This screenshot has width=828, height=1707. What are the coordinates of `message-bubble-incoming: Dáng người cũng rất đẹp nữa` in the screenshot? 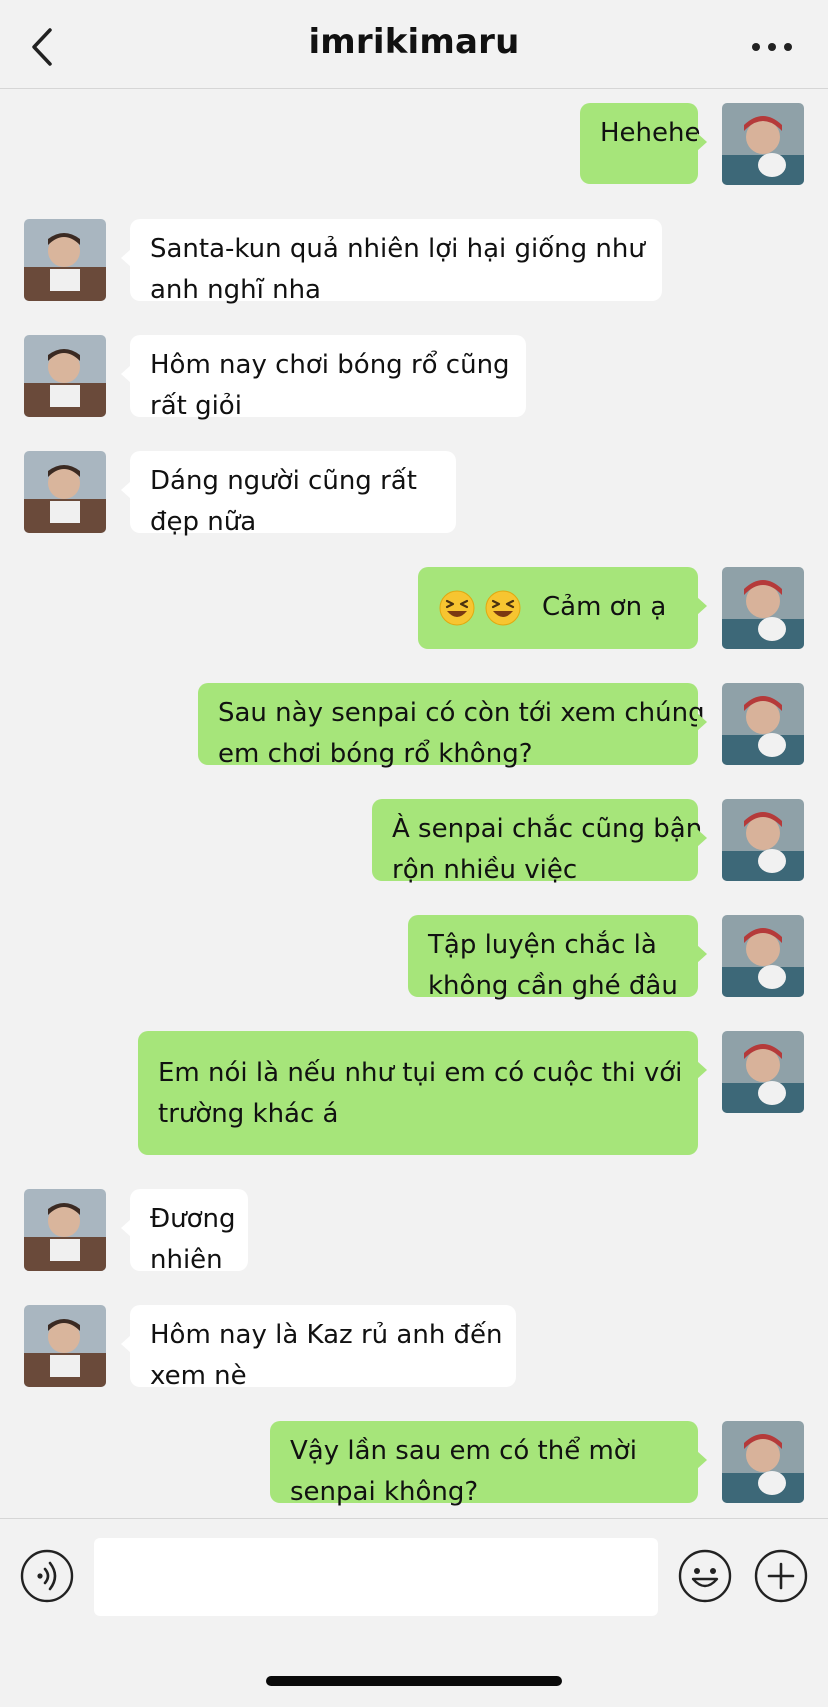 It's located at (288, 494).